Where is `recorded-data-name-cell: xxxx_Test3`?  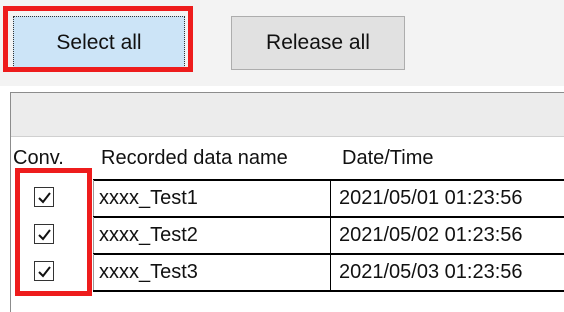
recorded-data-name-cell: xxxx_Test3 is located at coordinates (212, 272).